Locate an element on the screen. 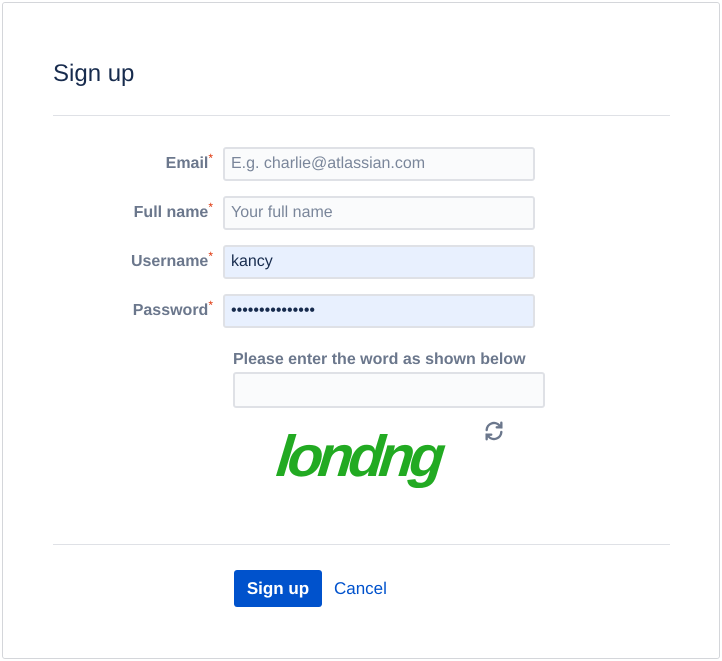 This screenshot has height=661, width=722. cancel-link: Cancel is located at coordinates (360, 589).